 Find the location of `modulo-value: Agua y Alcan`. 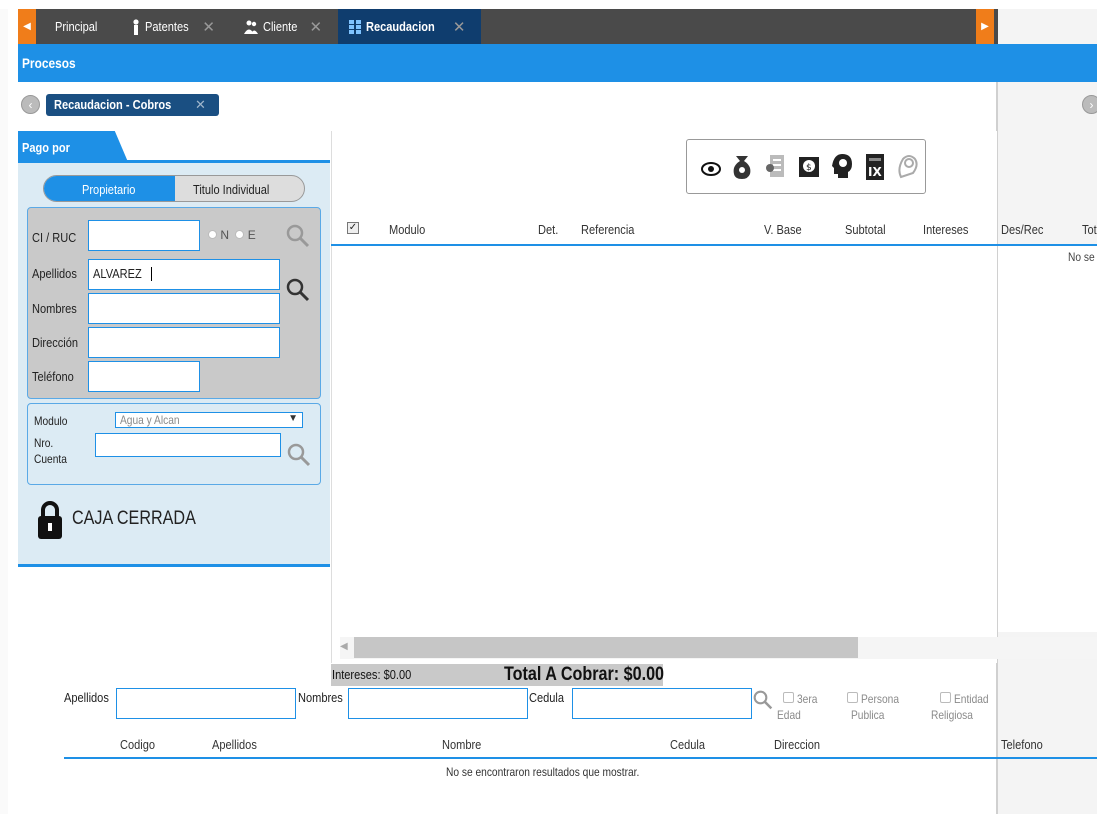

modulo-value: Agua y Alcan is located at coordinates (150, 420).